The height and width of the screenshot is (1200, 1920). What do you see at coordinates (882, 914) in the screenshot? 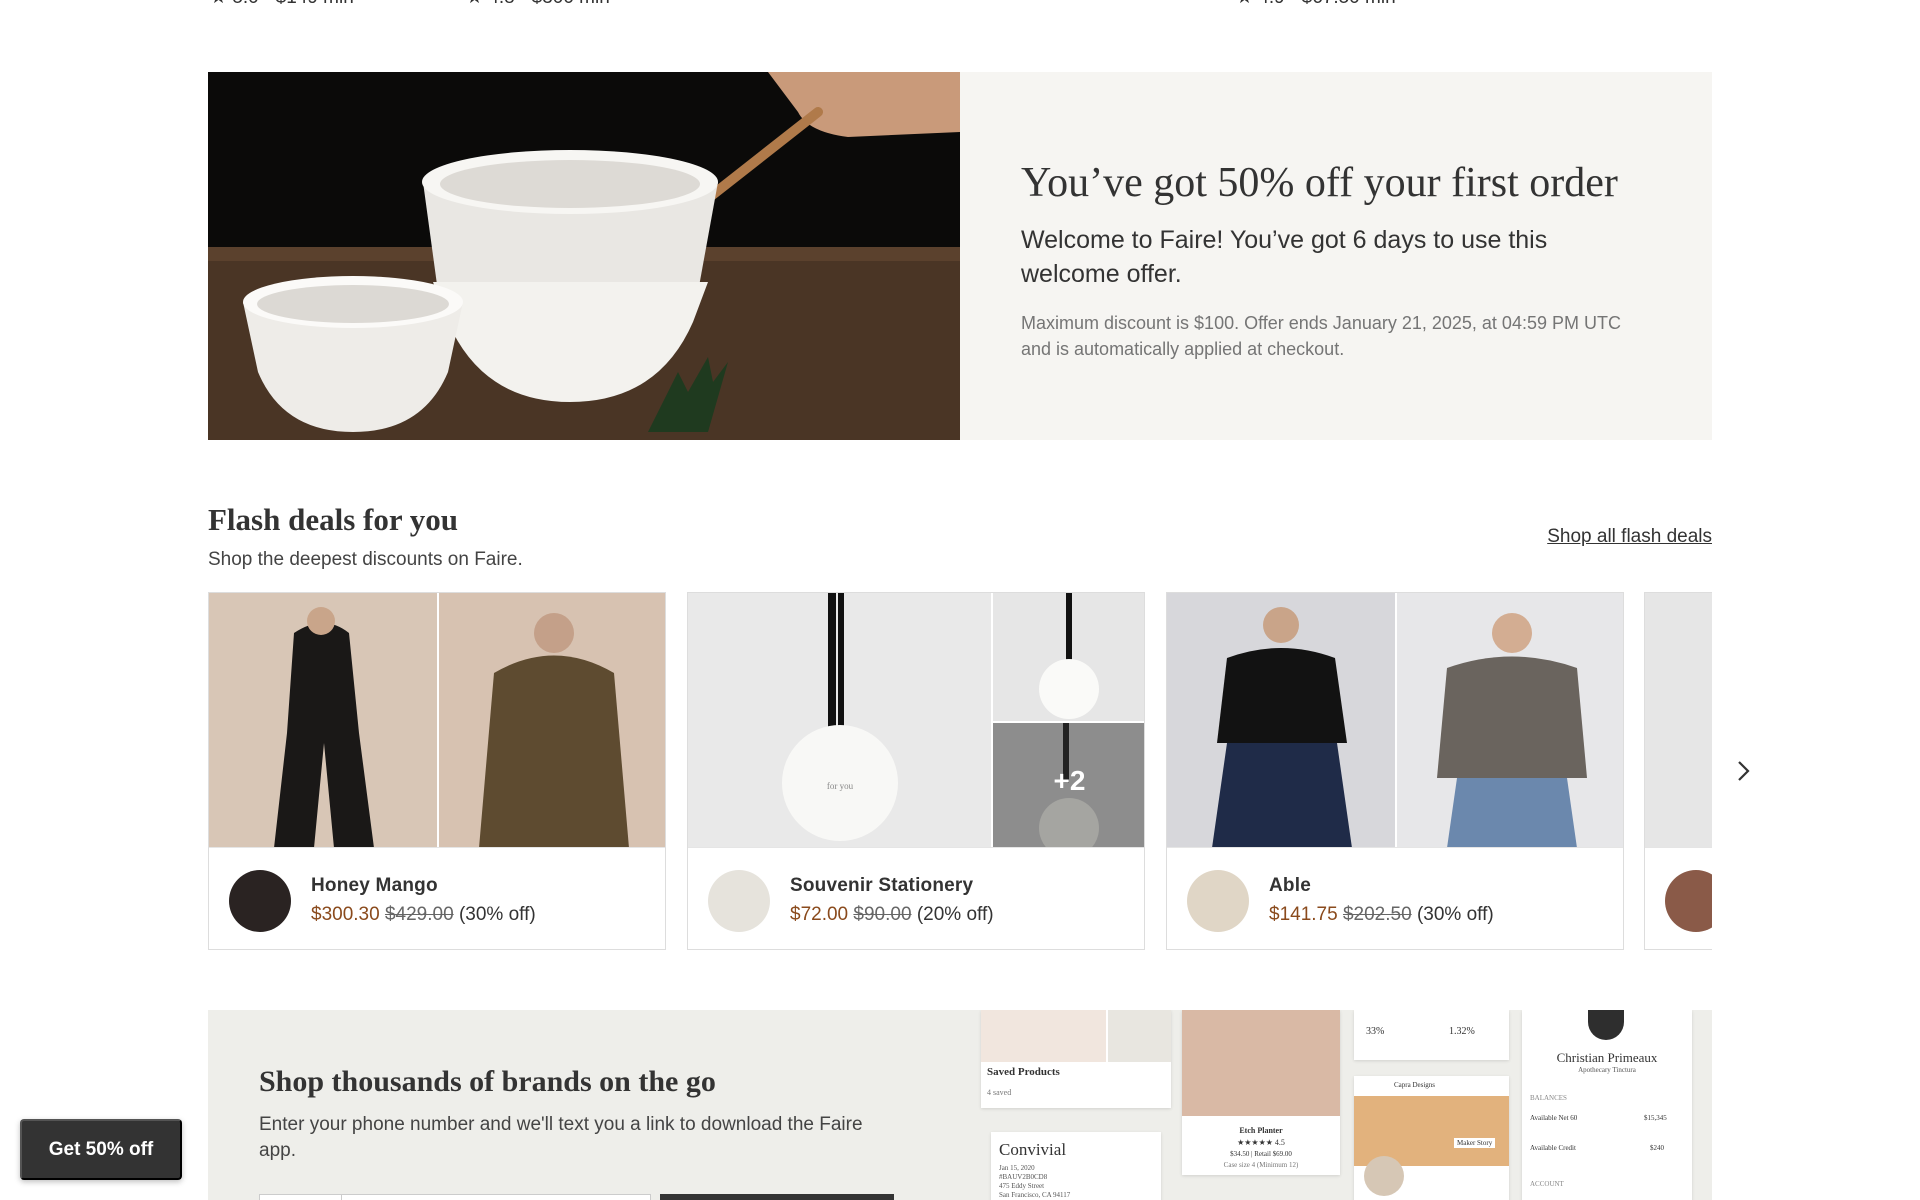
I see `original-price: $90.00` at bounding box center [882, 914].